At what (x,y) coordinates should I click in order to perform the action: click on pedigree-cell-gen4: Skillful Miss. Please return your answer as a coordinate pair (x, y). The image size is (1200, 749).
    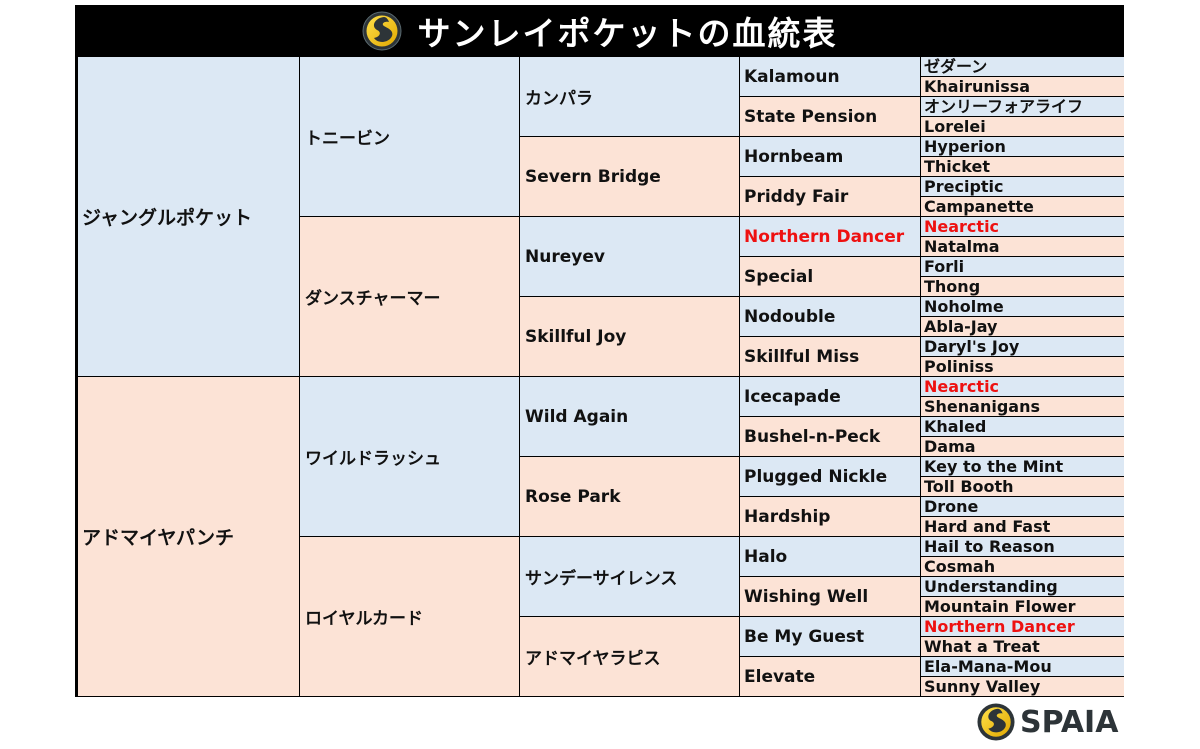
    Looking at the image, I should click on (830, 357).